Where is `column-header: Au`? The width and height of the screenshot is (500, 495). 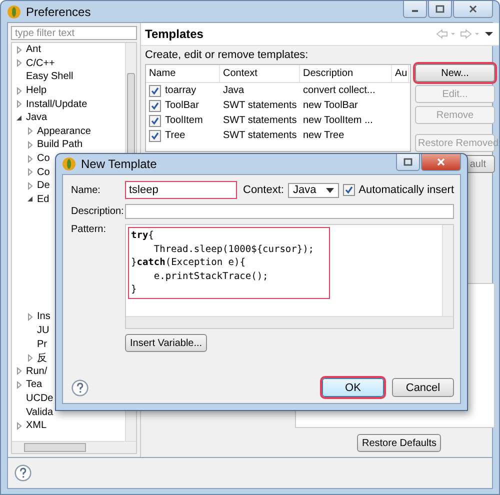 column-header: Au is located at coordinates (400, 73).